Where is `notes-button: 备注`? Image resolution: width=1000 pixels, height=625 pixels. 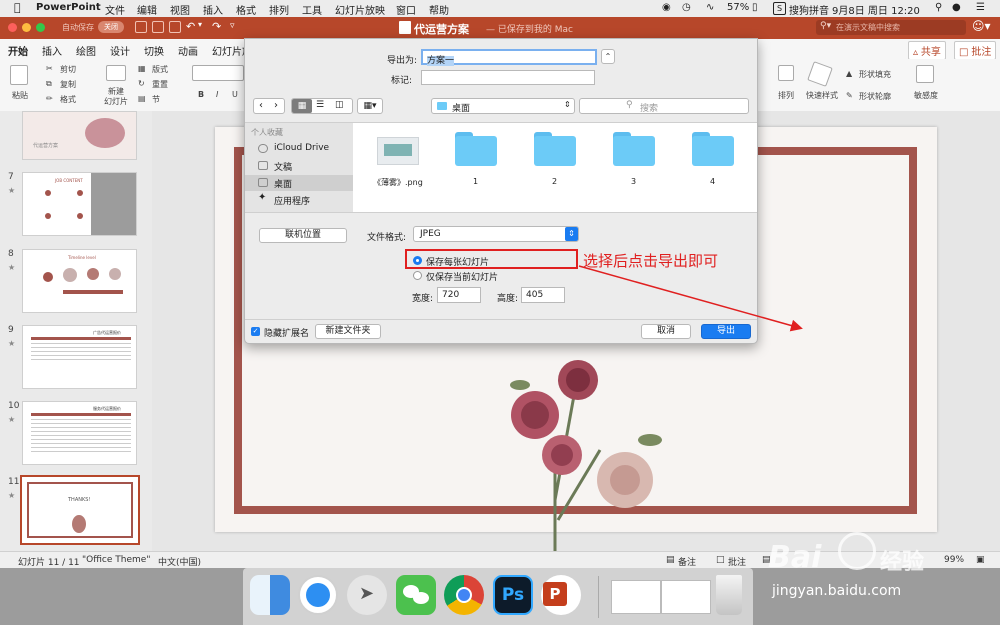
notes-button: 备注 is located at coordinates (687, 561).